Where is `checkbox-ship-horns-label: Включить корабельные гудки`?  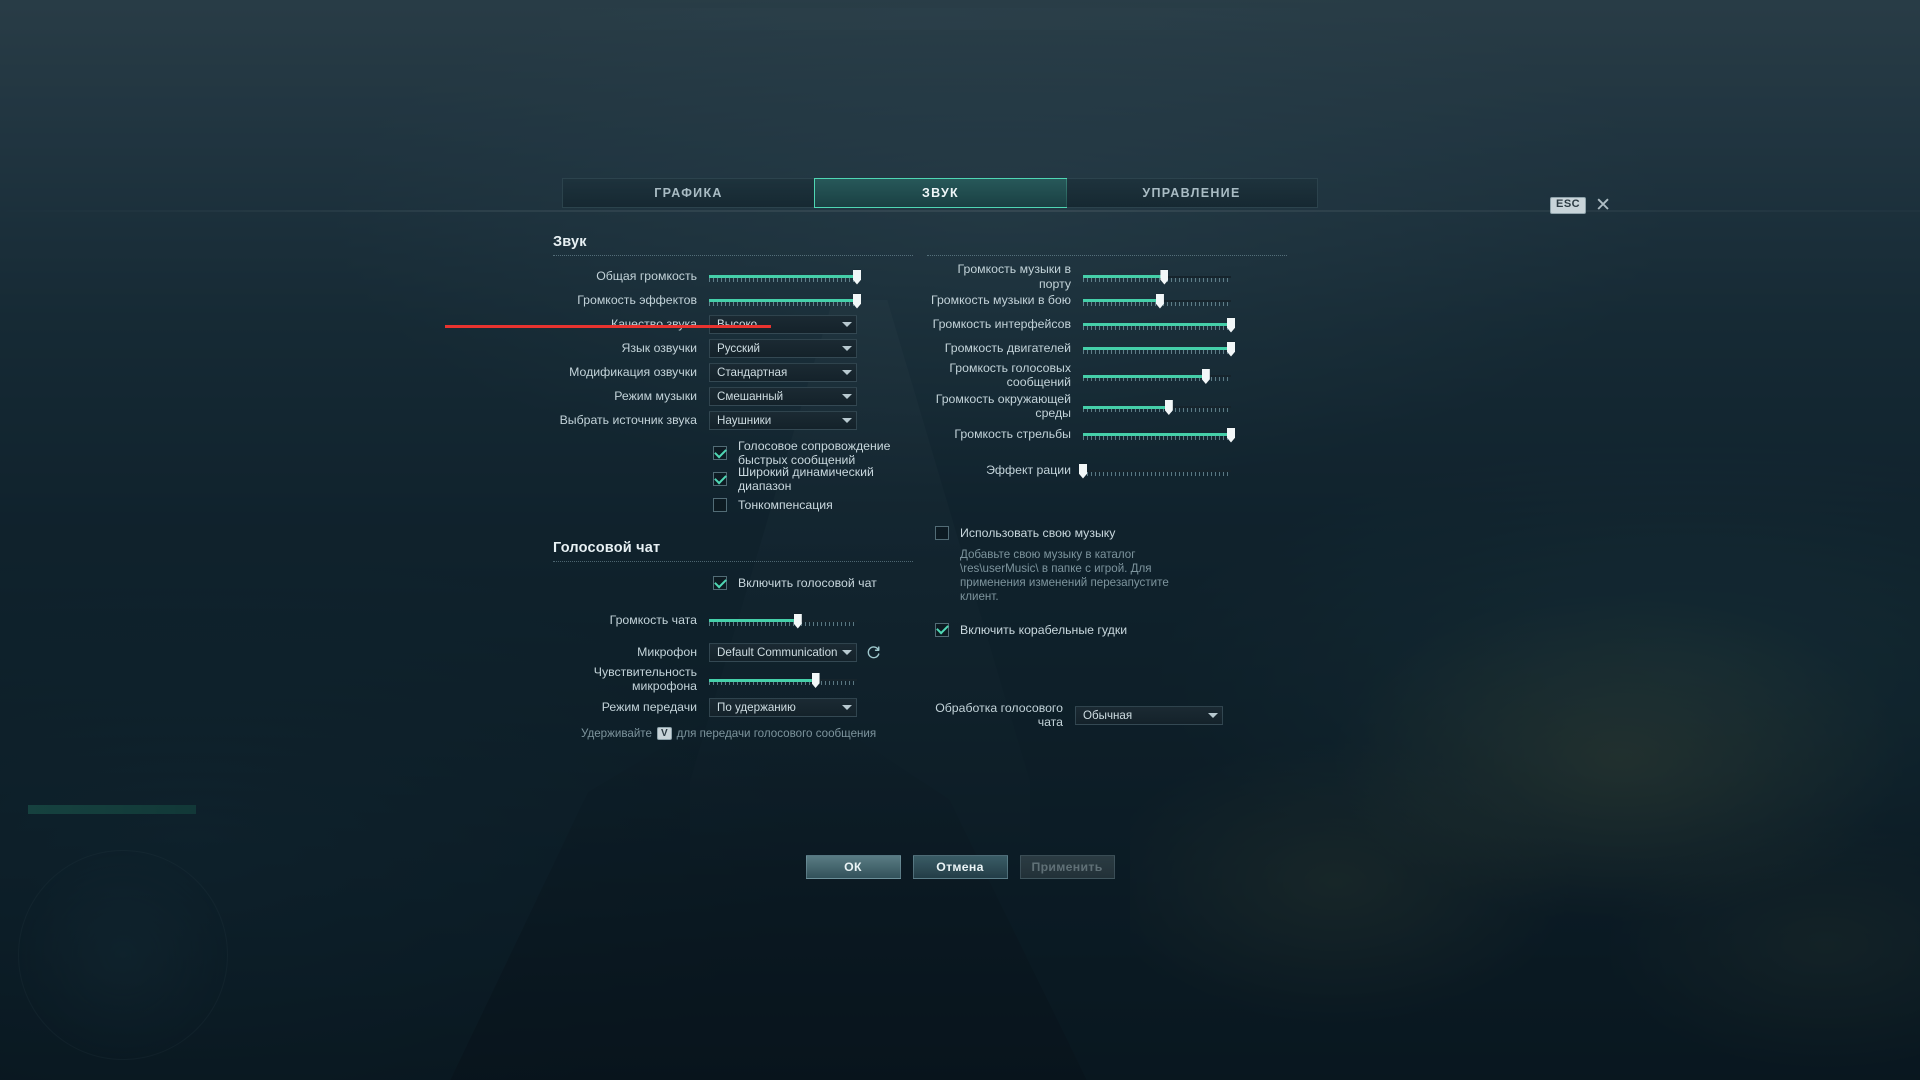 checkbox-ship-horns-label: Включить корабельные гудки is located at coordinates (1044, 629).